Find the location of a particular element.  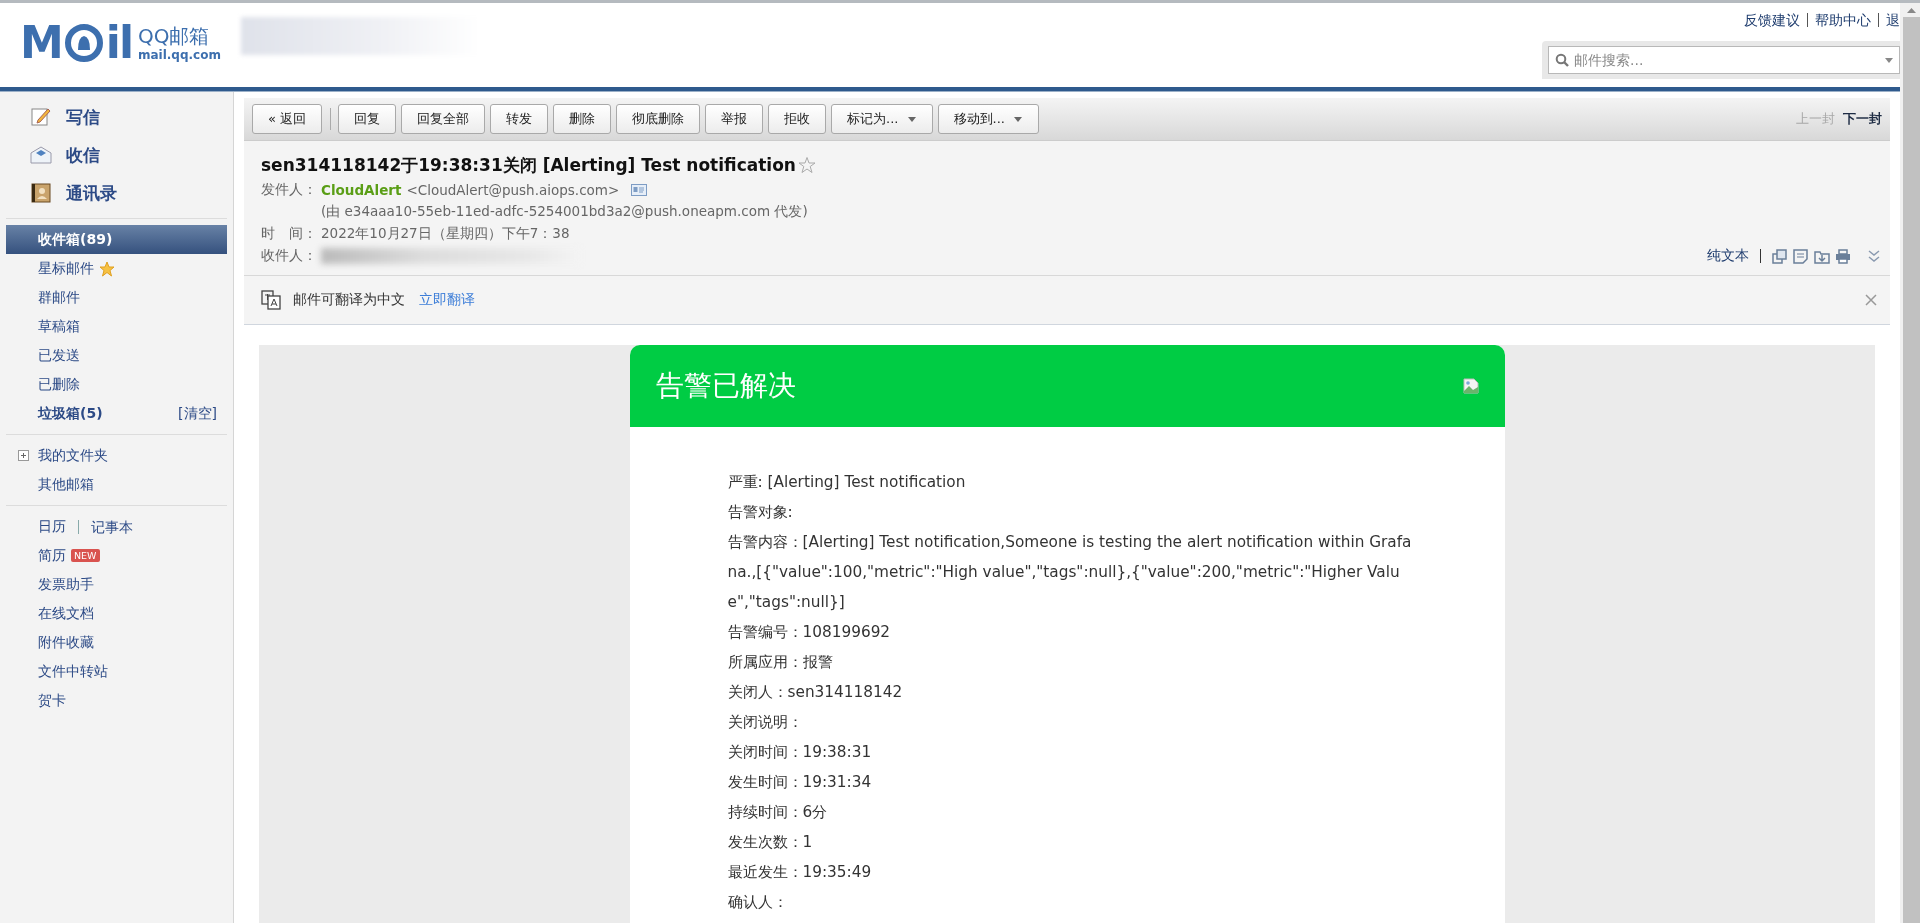

alert-field: 告警内容：[Alerting] Test notification,Someone is testing the alert notification within Grafana.,[{"value":100,"metric":"High value","tags":null},{"value":200,"metric":"Higher Value","tags":null}] is located at coordinates (1074, 572).